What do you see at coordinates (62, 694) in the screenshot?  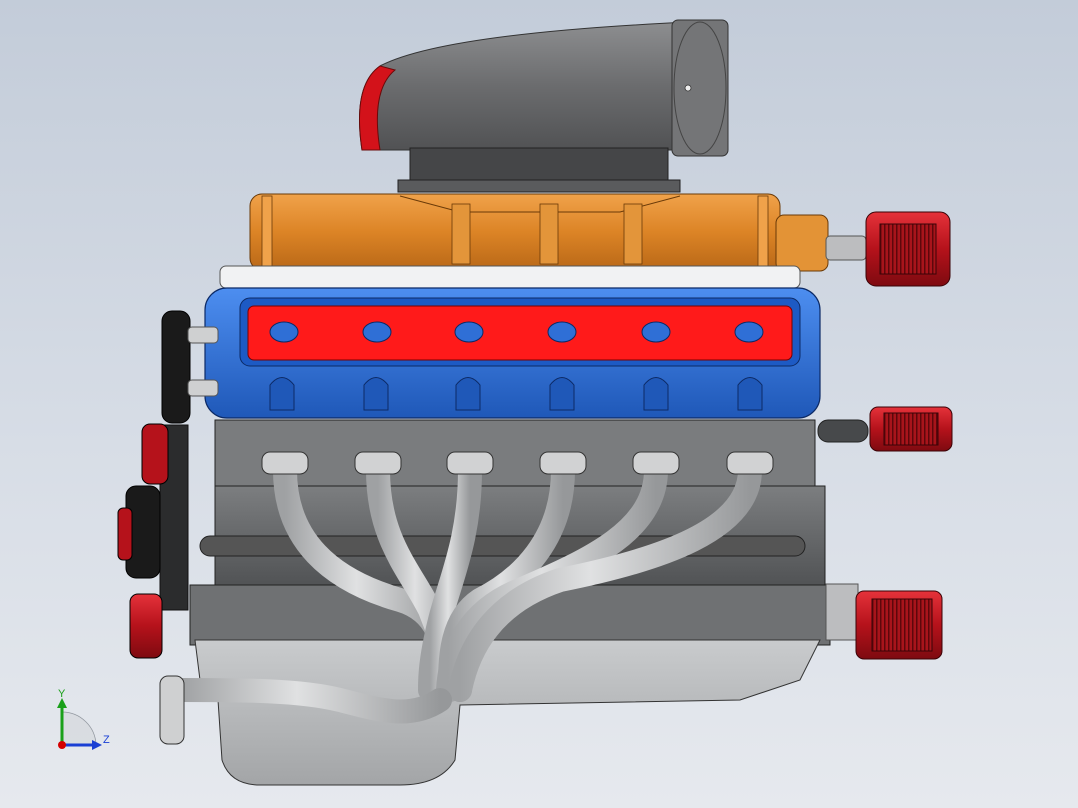 I see `triad-y-label: Y` at bounding box center [62, 694].